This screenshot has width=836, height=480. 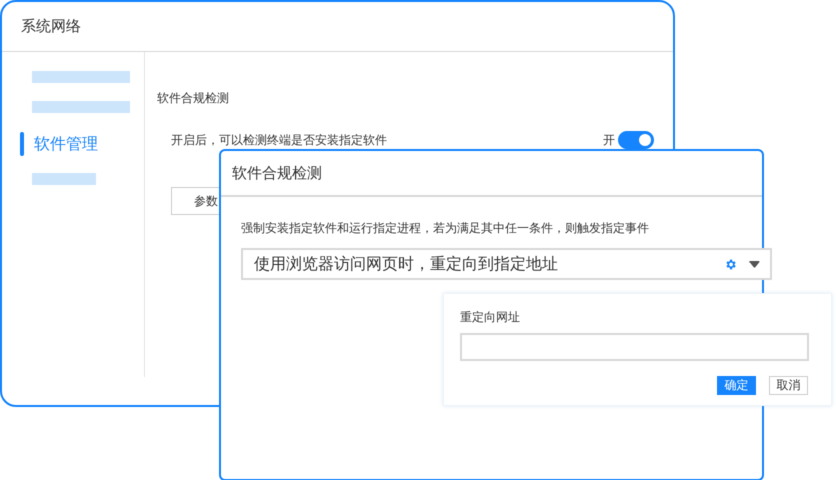 What do you see at coordinates (736, 385) in the screenshot?
I see `confirm-button: 确定` at bounding box center [736, 385].